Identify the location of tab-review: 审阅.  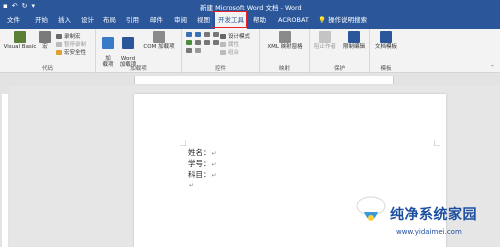
(180, 20).